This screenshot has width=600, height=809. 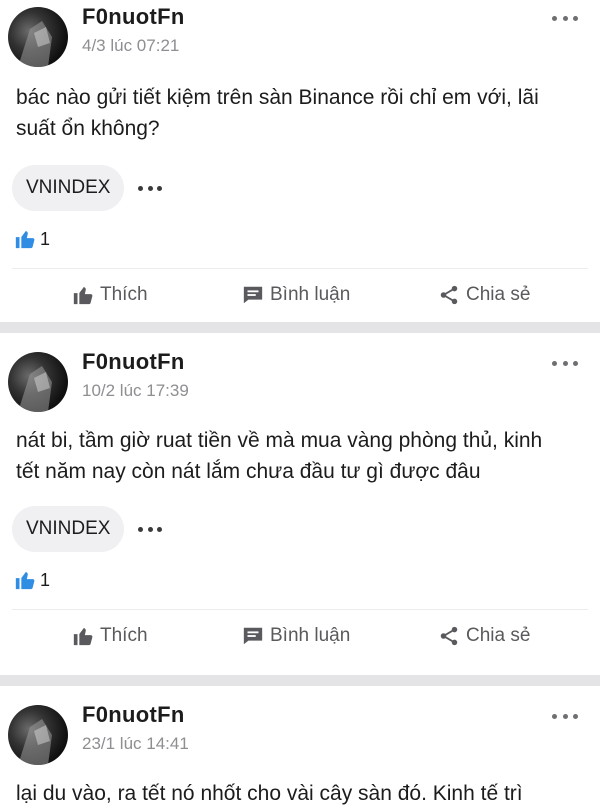 I want to click on post-header: F0nuotFn 23/1 lúc 14:41, so click(x=300, y=734).